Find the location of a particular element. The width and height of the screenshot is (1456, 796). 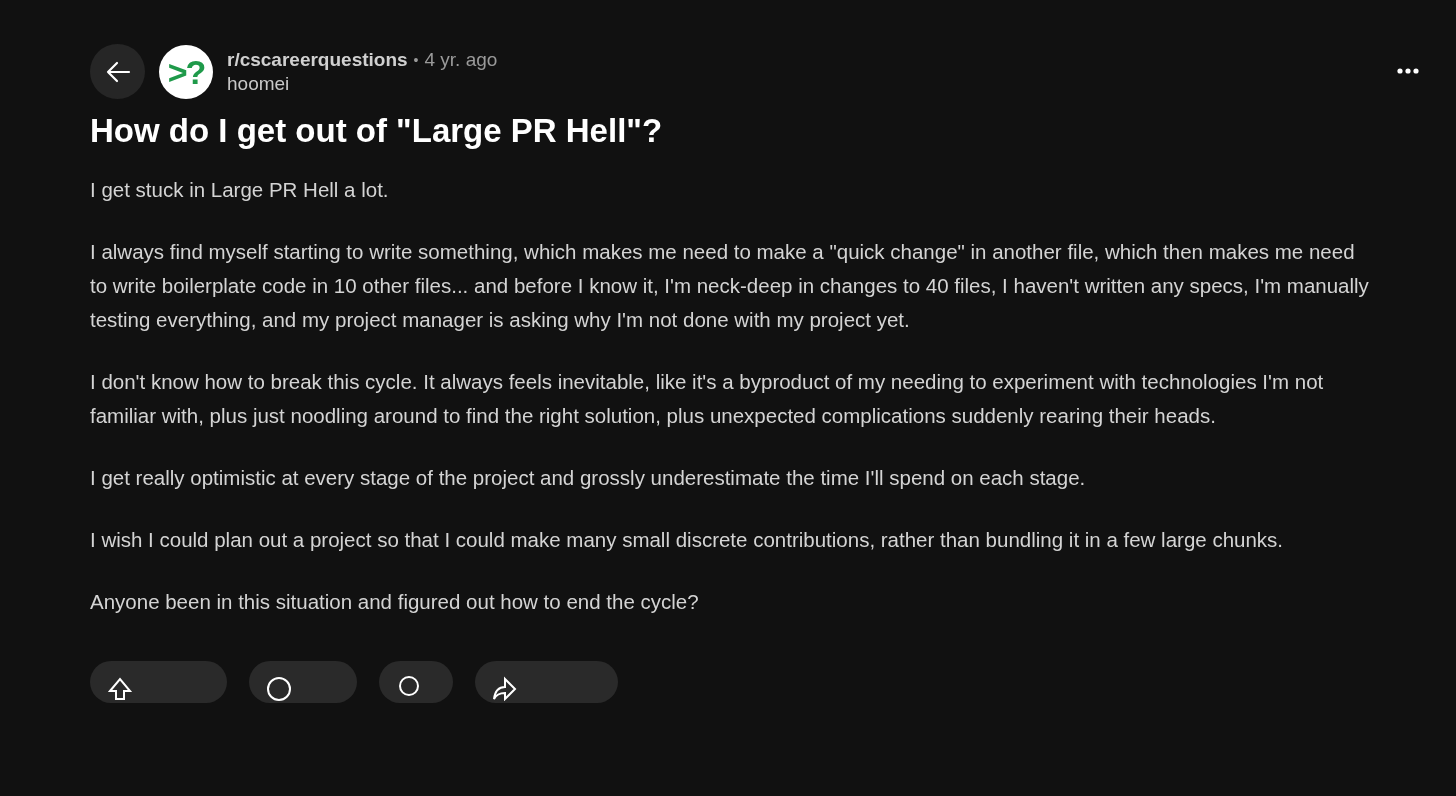

logo-text: >? is located at coordinates (186, 71).